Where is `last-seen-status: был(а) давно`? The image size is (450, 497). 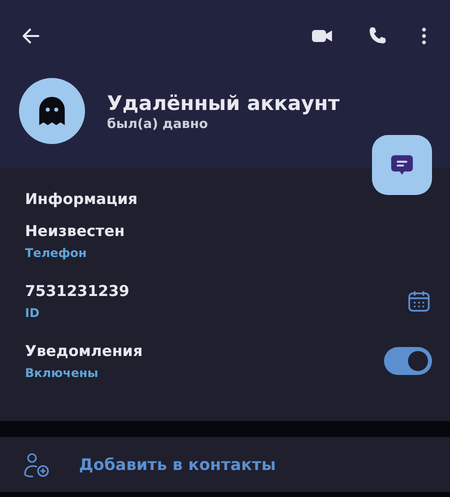
last-seen-status: был(а) давно is located at coordinates (158, 124).